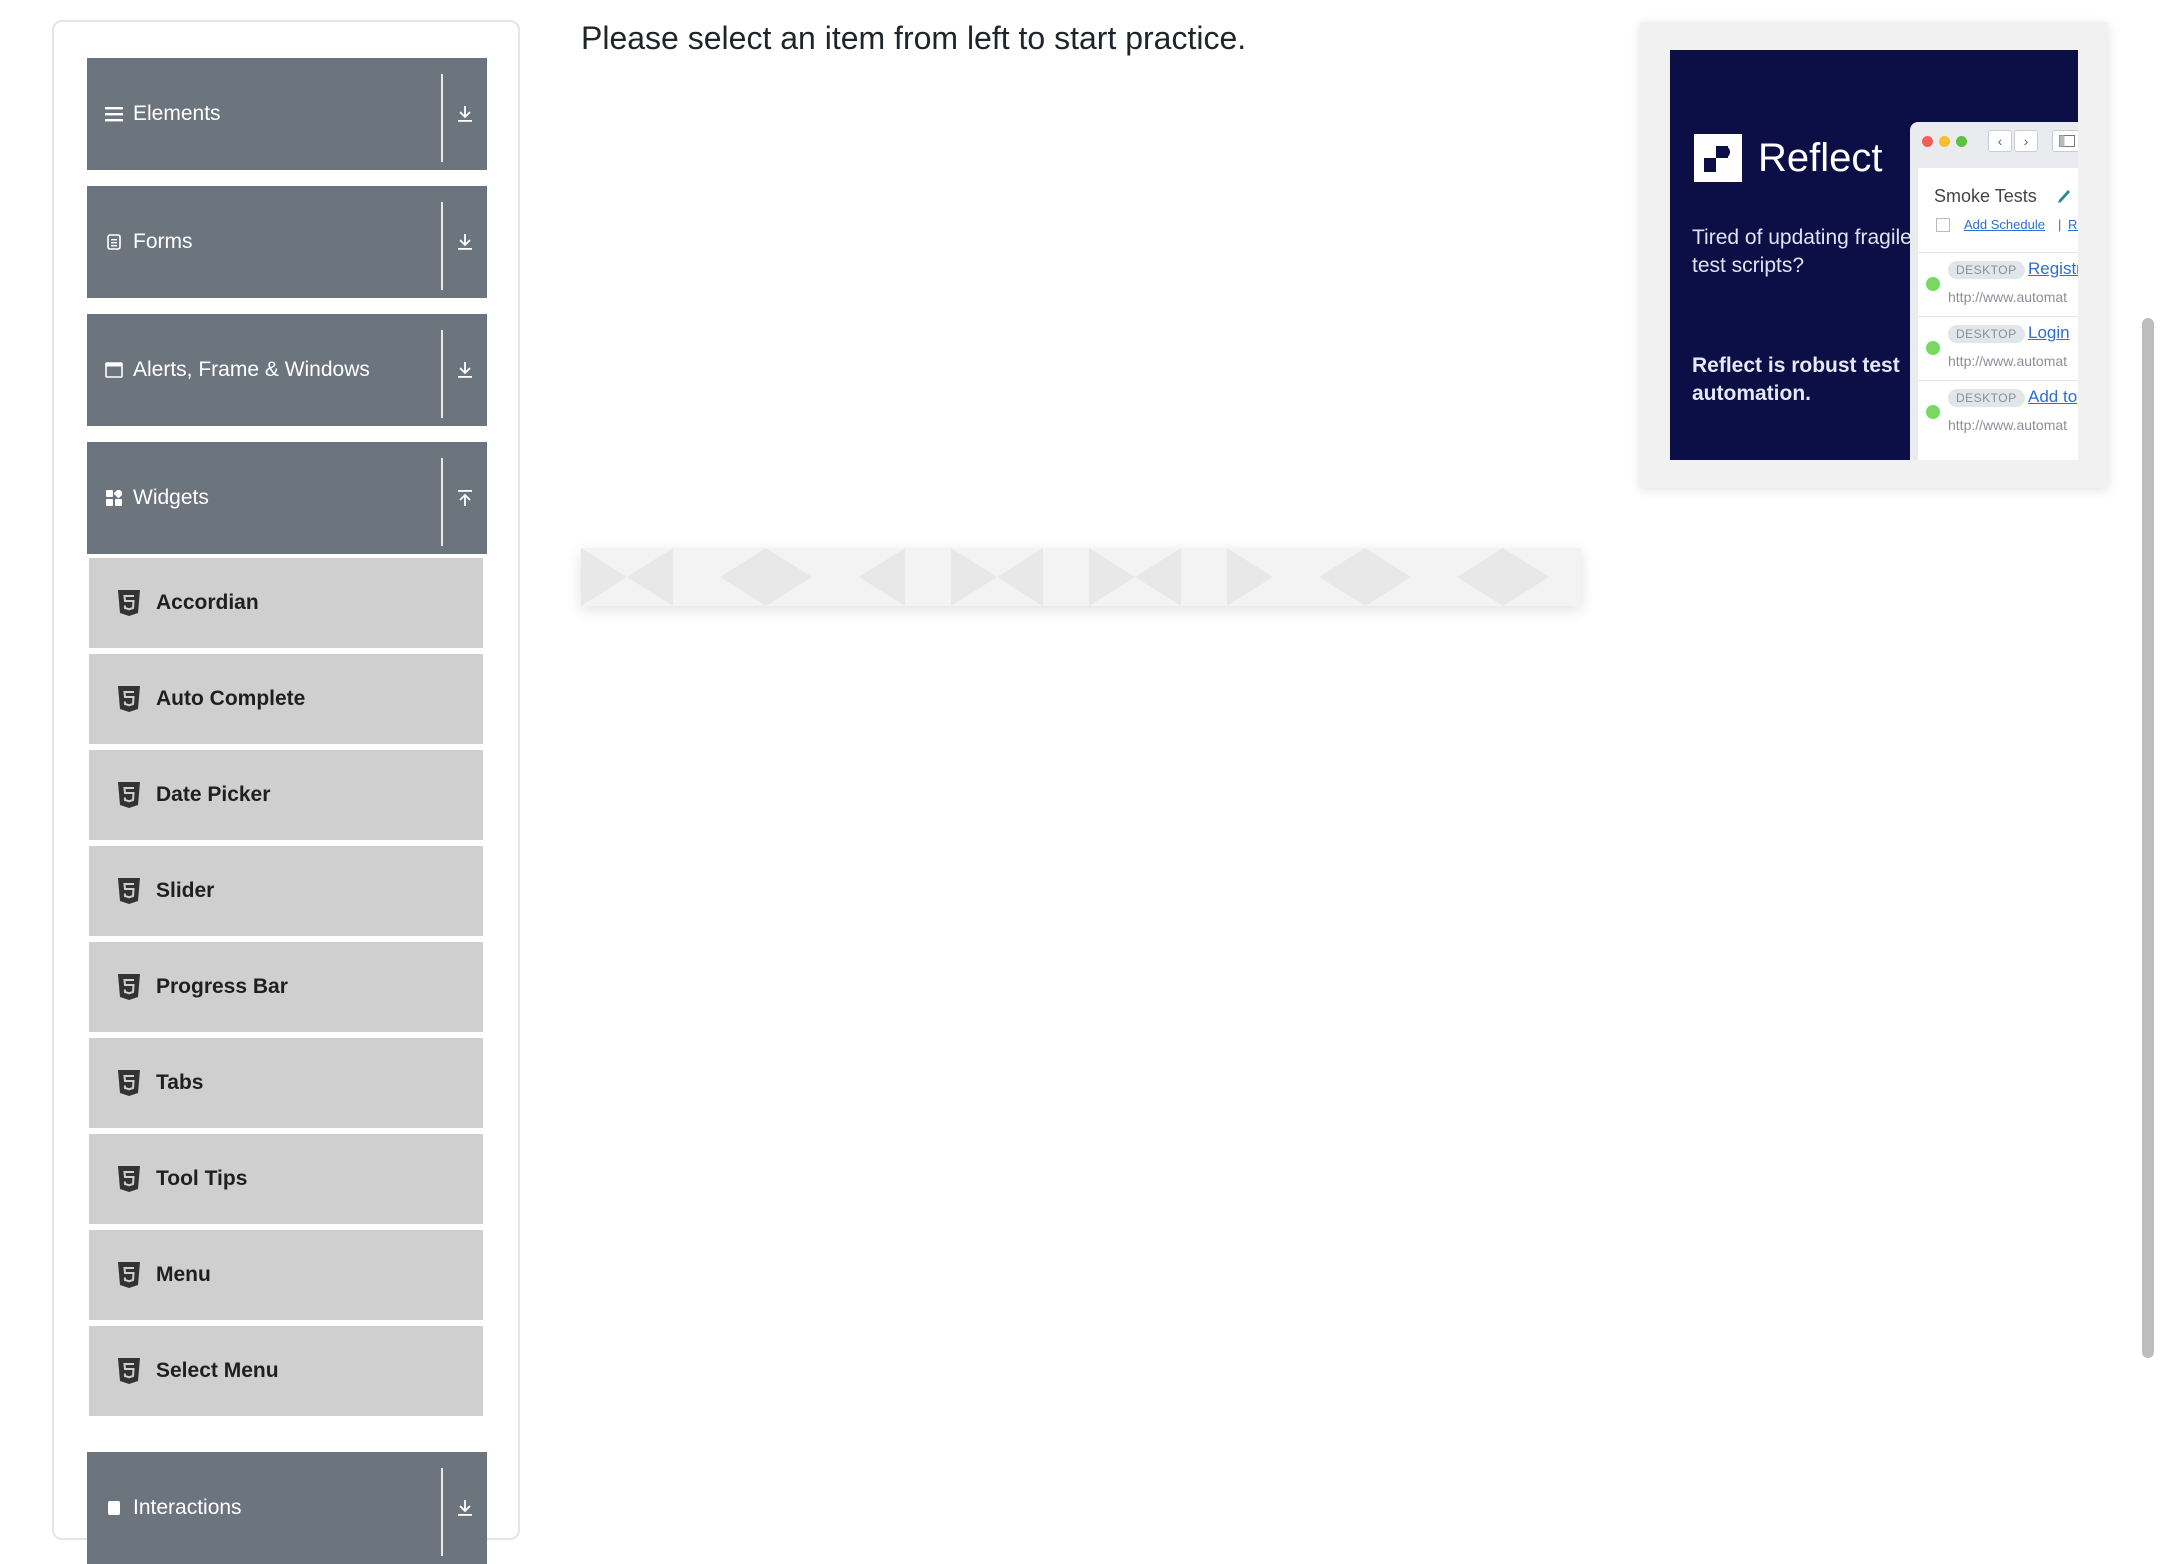  I want to click on mock-test-link: Registr, so click(2053, 268).